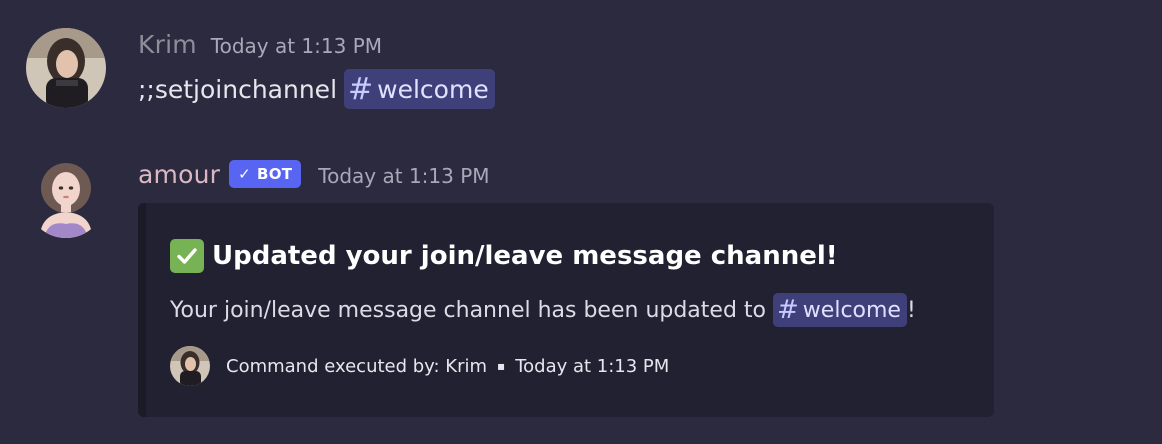  Describe the element at coordinates (274, 174) in the screenshot. I see `bot-badge-label: BOT` at that location.